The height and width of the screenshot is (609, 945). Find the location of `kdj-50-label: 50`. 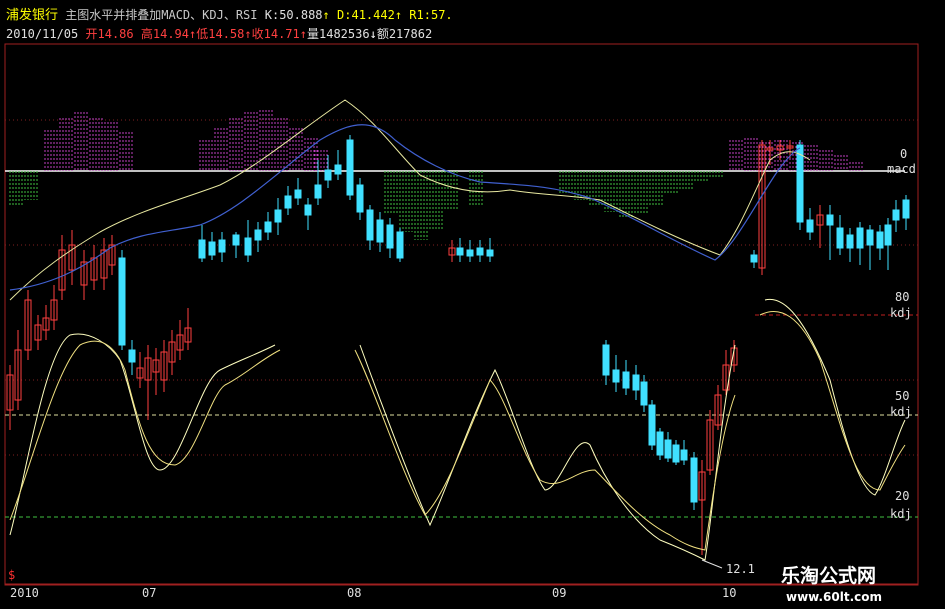

kdj-50-label: 50 is located at coordinates (902, 396).